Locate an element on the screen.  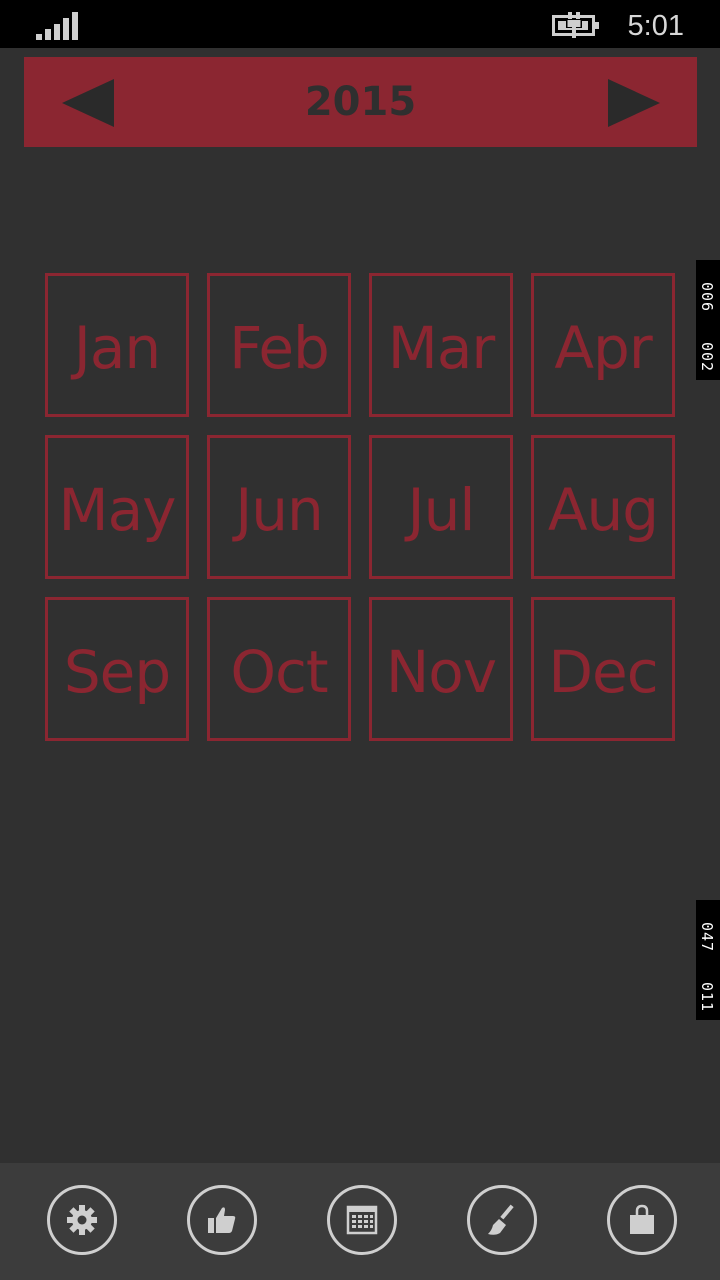
store-button is located at coordinates (642, 1220).